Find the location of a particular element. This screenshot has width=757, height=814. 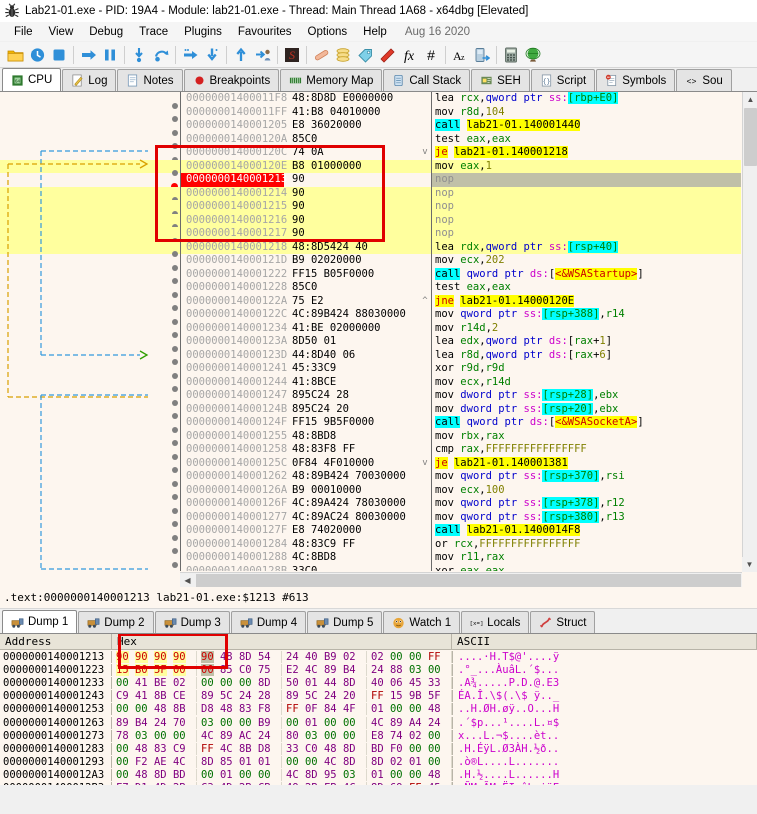

menu-options: Options is located at coordinates (328, 32).